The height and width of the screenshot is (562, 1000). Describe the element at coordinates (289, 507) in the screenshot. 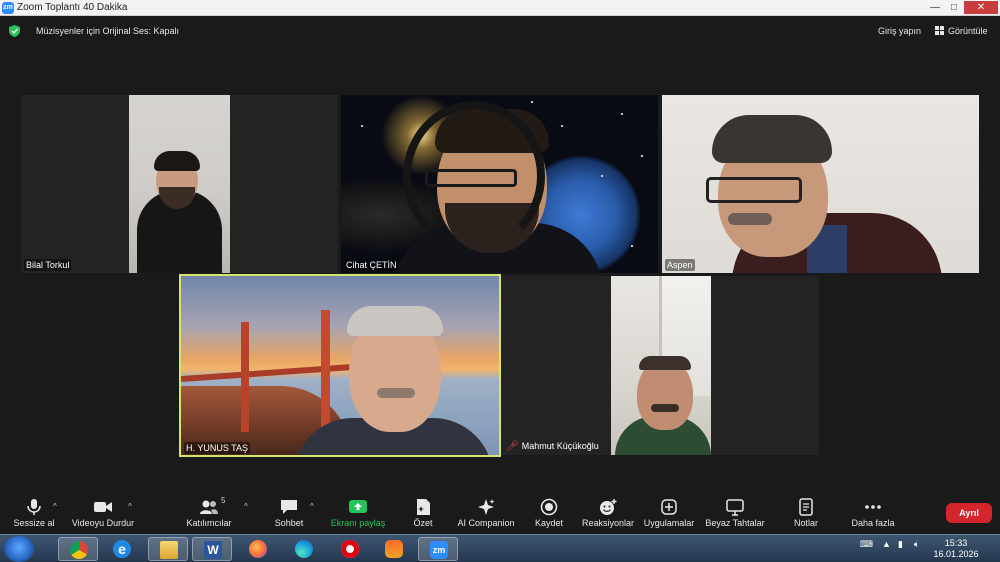

I see `chat-bubble-icon` at that location.